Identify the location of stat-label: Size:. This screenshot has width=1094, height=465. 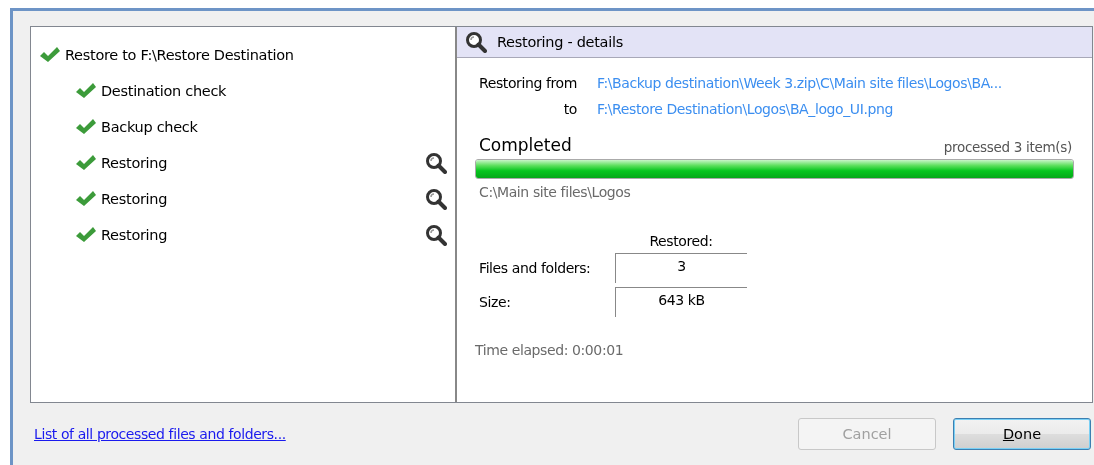
(495, 302).